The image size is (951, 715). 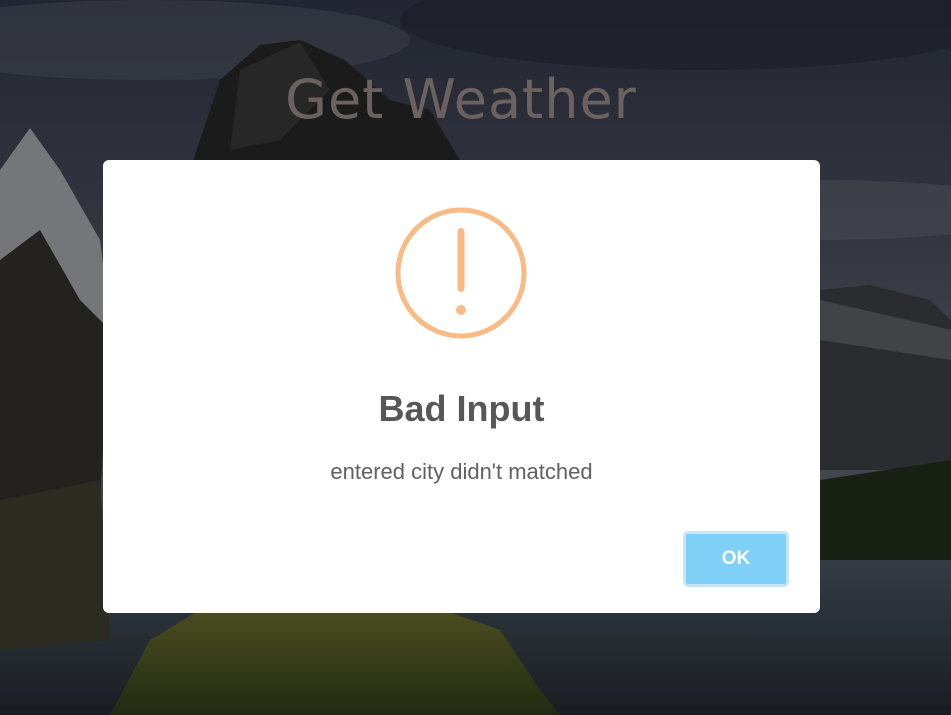 I want to click on alert-message: entered city didn't matched, so click(x=461, y=471).